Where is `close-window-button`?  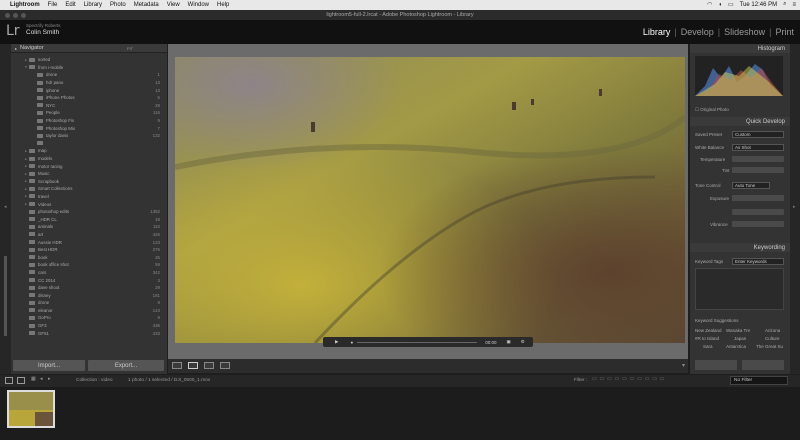 close-window-button is located at coordinates (7, 15).